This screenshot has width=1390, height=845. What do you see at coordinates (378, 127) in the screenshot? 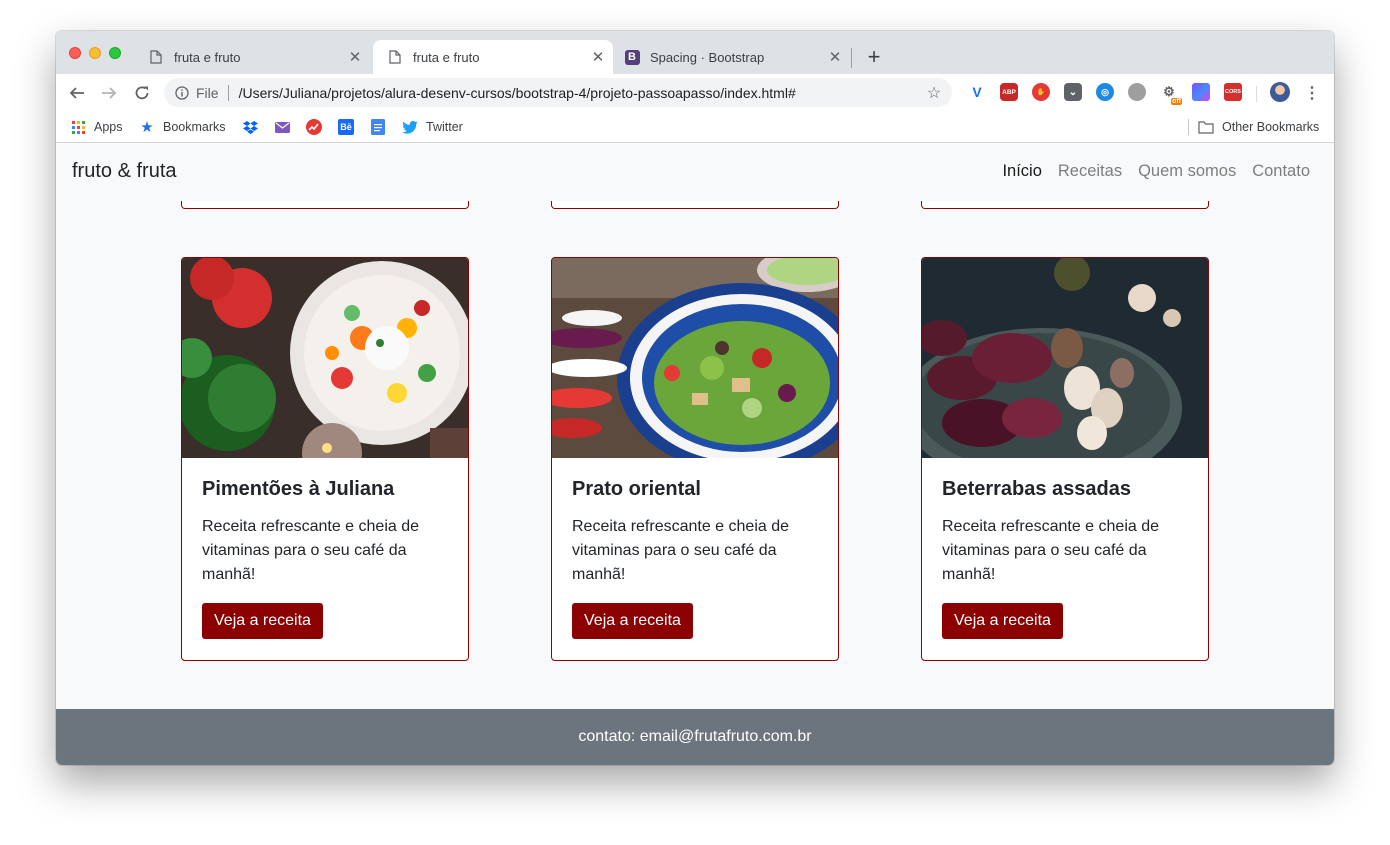
I see `docs-icon` at bounding box center [378, 127].